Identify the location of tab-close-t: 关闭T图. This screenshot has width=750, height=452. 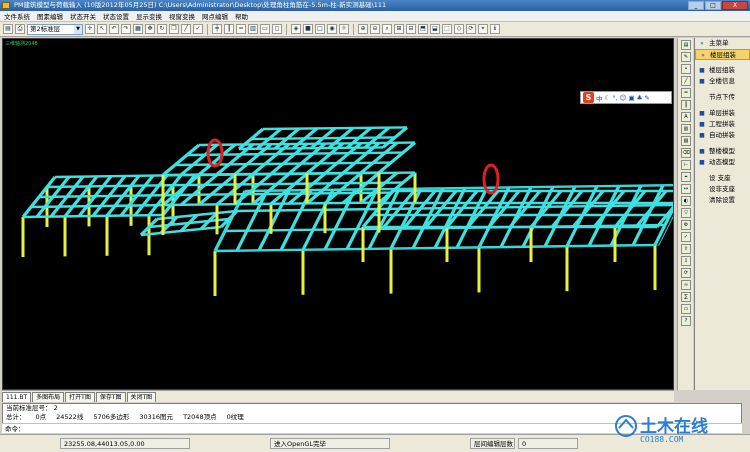
(141, 397).